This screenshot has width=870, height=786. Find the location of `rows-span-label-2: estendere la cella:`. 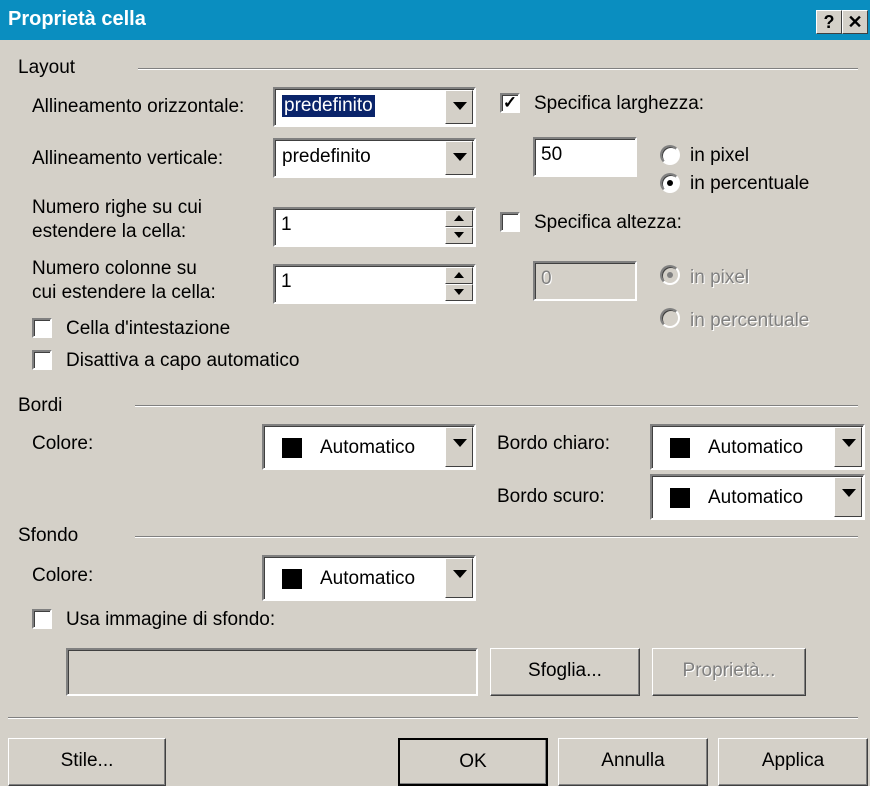

rows-span-label-2: estendere la cella: is located at coordinates (109, 231).